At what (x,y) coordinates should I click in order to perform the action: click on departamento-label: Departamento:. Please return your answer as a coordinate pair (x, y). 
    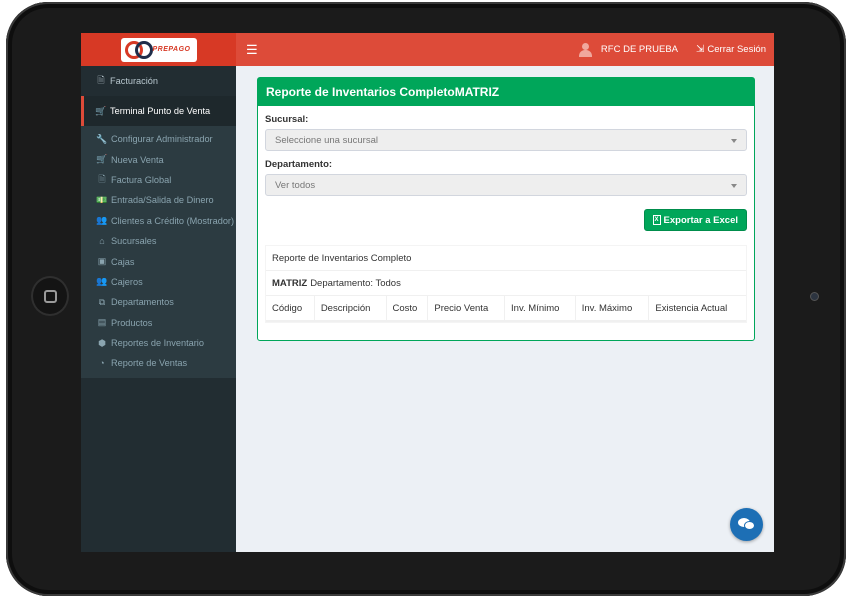
    Looking at the image, I should click on (299, 164).